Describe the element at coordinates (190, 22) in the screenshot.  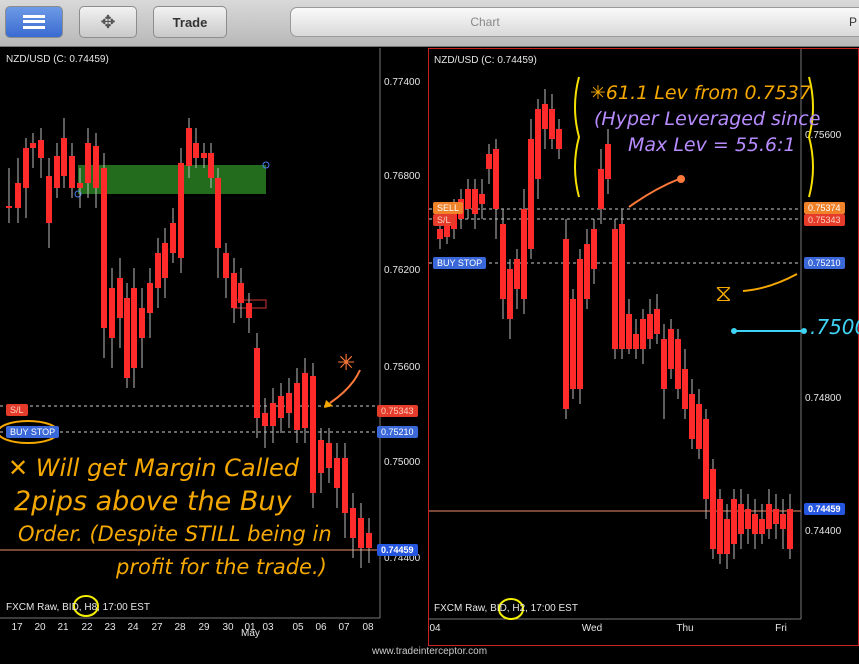
I see `trade-button: Trade` at that location.